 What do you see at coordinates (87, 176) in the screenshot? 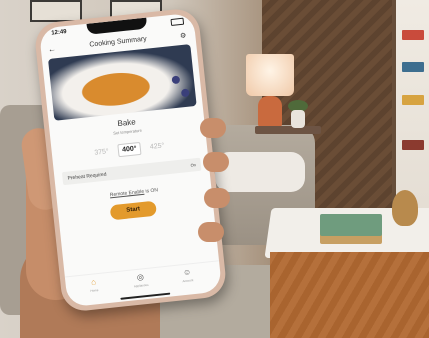
I see `preheat-label: Preheat Required` at bounding box center [87, 176].